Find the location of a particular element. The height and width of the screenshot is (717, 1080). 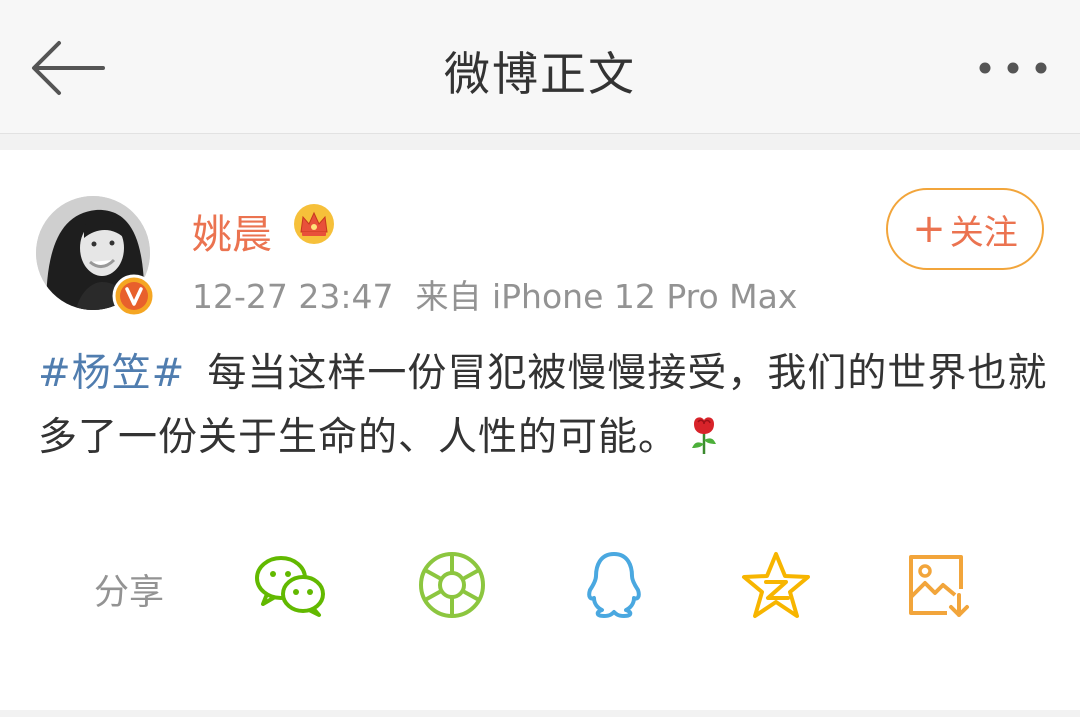

moments-icon is located at coordinates (452, 585).